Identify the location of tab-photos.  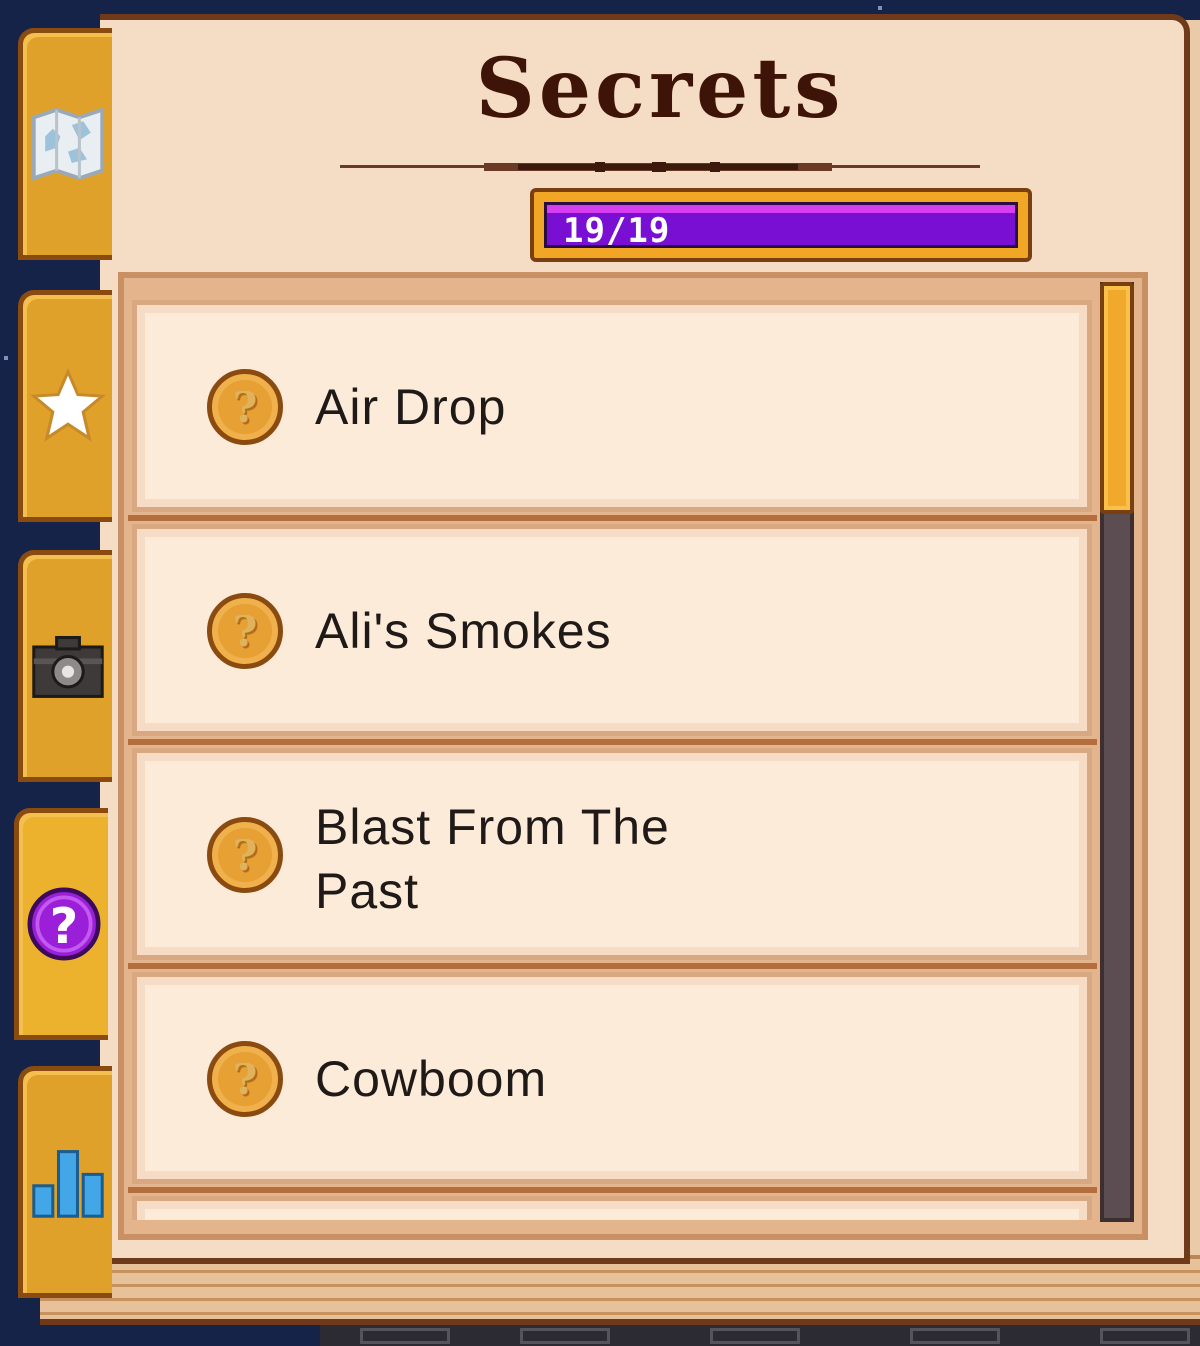
(65, 666).